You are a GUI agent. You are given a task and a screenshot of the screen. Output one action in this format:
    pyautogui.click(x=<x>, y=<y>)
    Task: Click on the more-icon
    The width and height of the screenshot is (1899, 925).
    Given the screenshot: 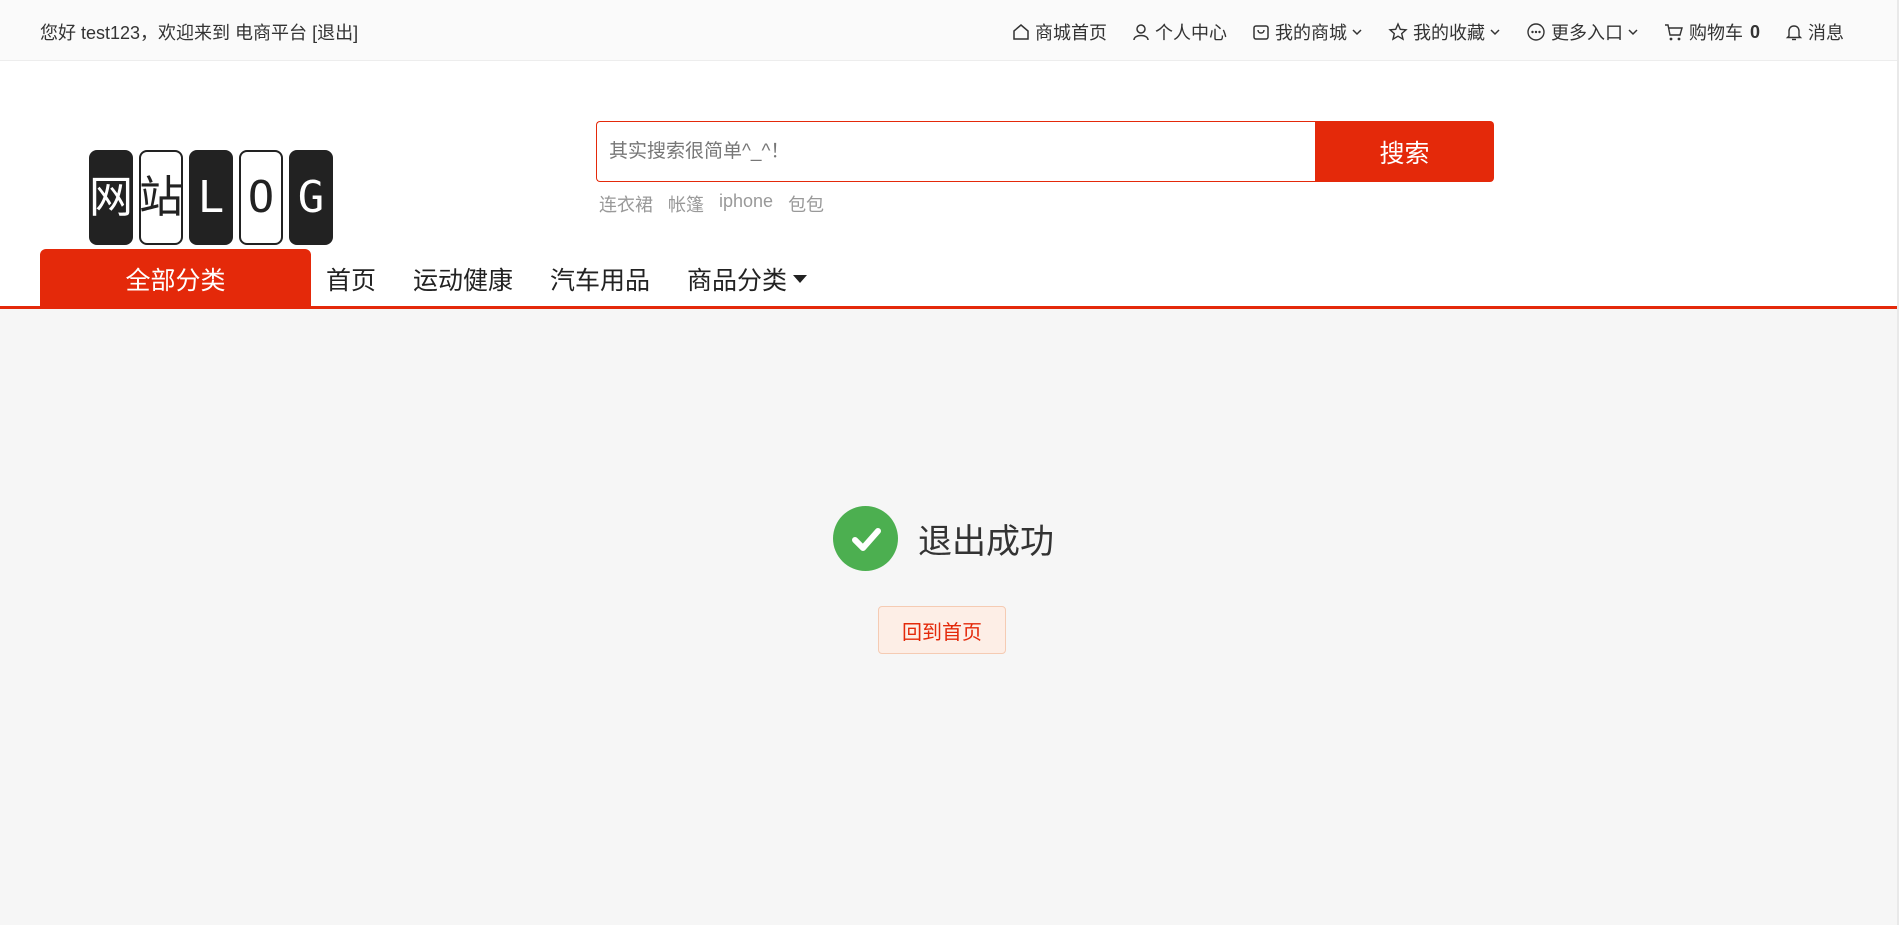 What is the action you would take?
    pyautogui.click(x=1536, y=32)
    